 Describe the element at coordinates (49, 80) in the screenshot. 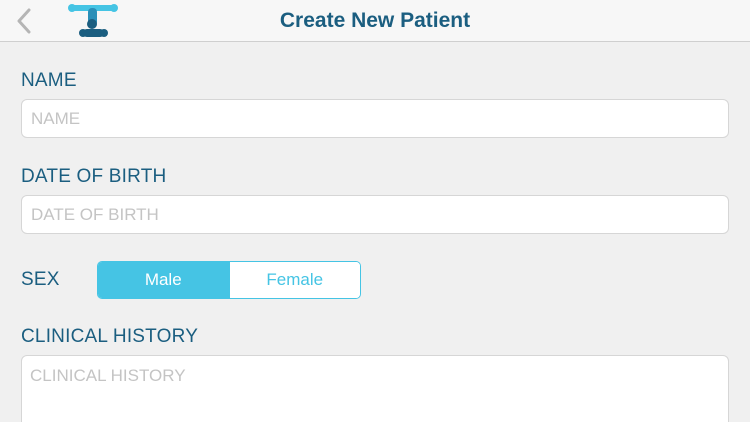

I see `name-label: NAME` at that location.